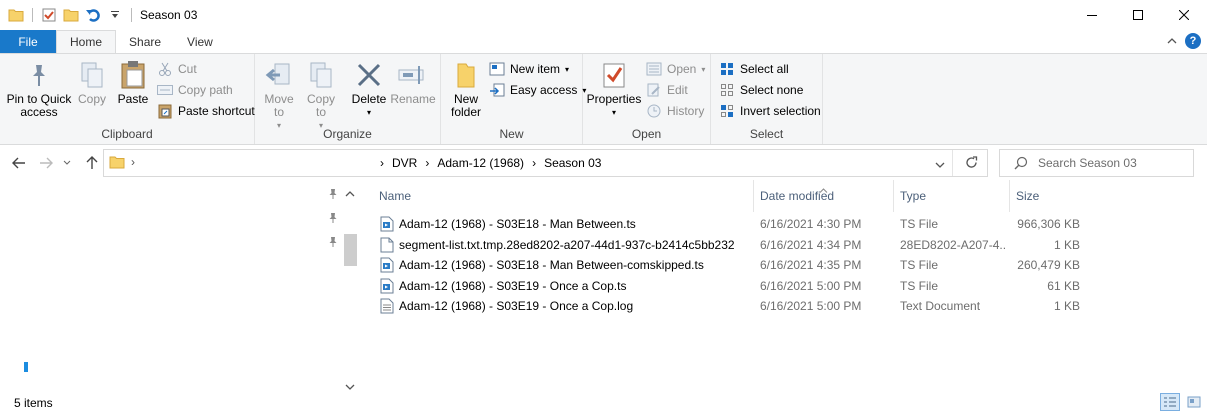 The height and width of the screenshot is (414, 1207). I want to click on breadcrumb-item: Season 03, so click(572, 163).